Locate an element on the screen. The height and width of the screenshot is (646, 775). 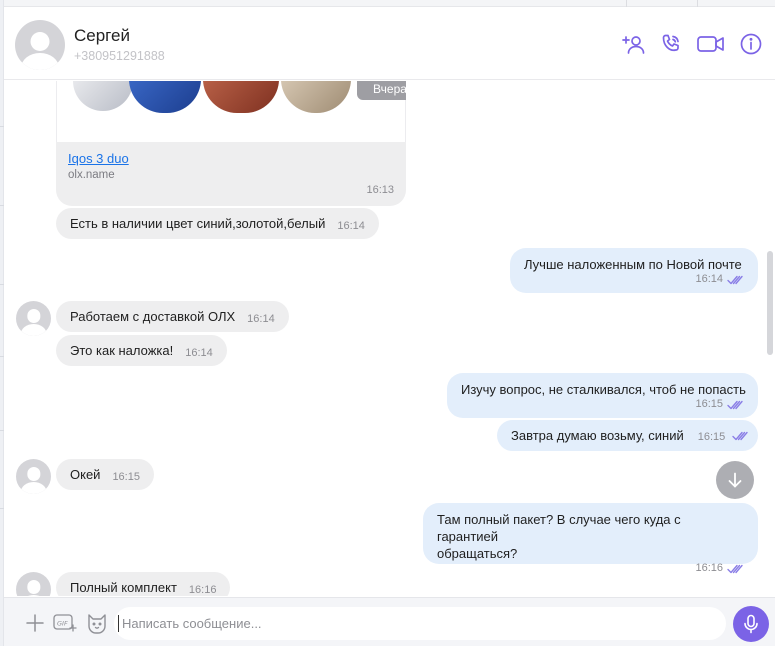
chat-scrollbar is located at coordinates (770, 303).